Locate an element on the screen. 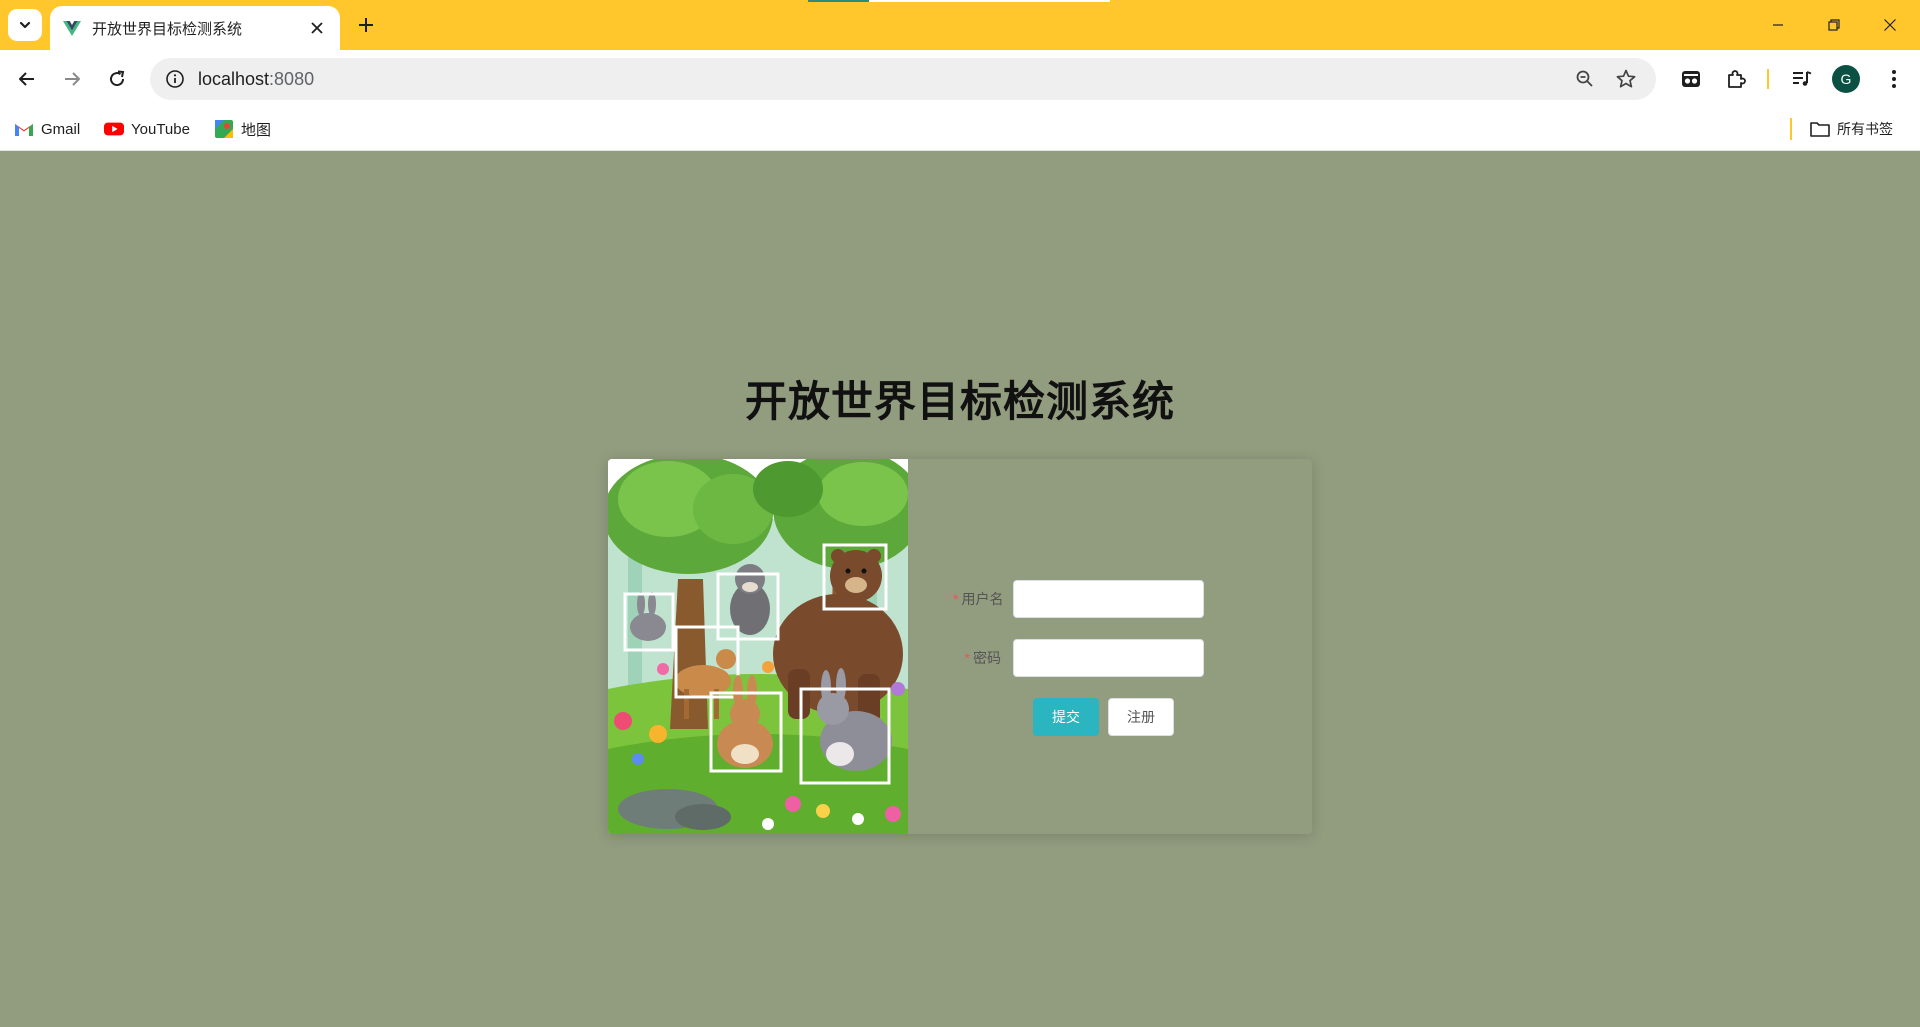 The height and width of the screenshot is (1027, 1920). restore-icon is located at coordinates (1834, 25).